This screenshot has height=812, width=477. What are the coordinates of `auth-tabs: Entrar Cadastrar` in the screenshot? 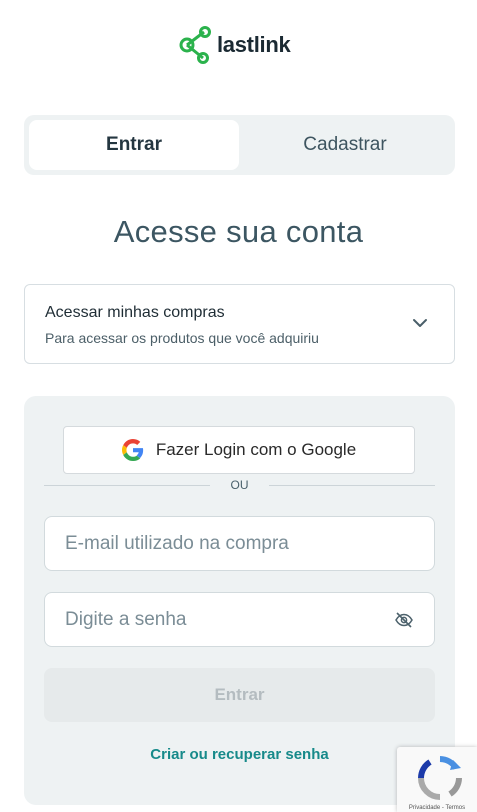 It's located at (239, 145).